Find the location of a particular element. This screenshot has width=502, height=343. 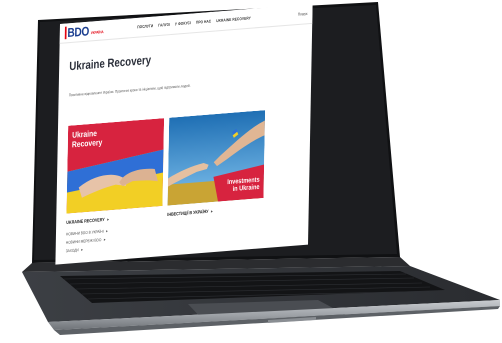

sub-link-network-news: НОВИНИ МЕРЕЖІ BDO ▸ is located at coordinates (86, 241).